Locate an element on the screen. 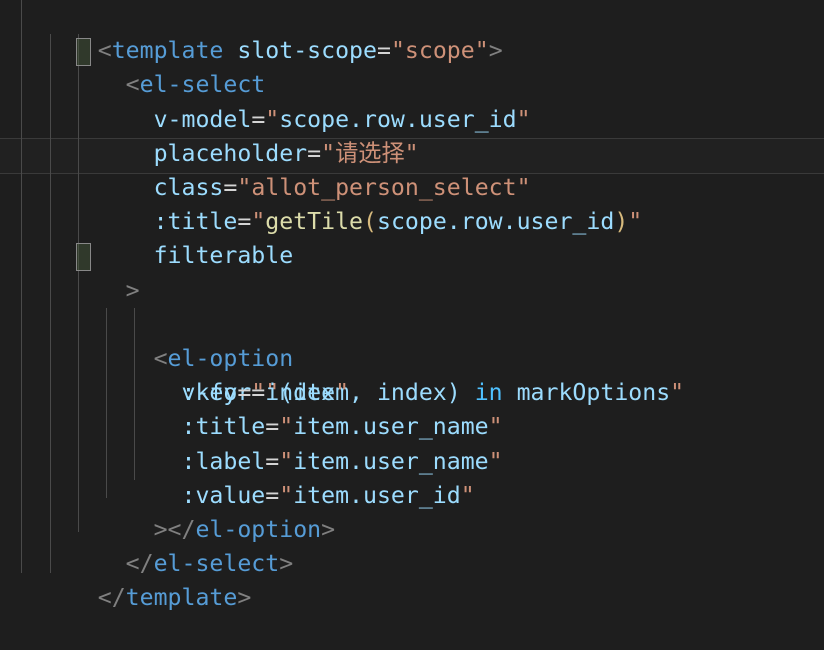 This screenshot has height=650, width=824. close-angle-bracket-icon-18: > is located at coordinates (244, 598).